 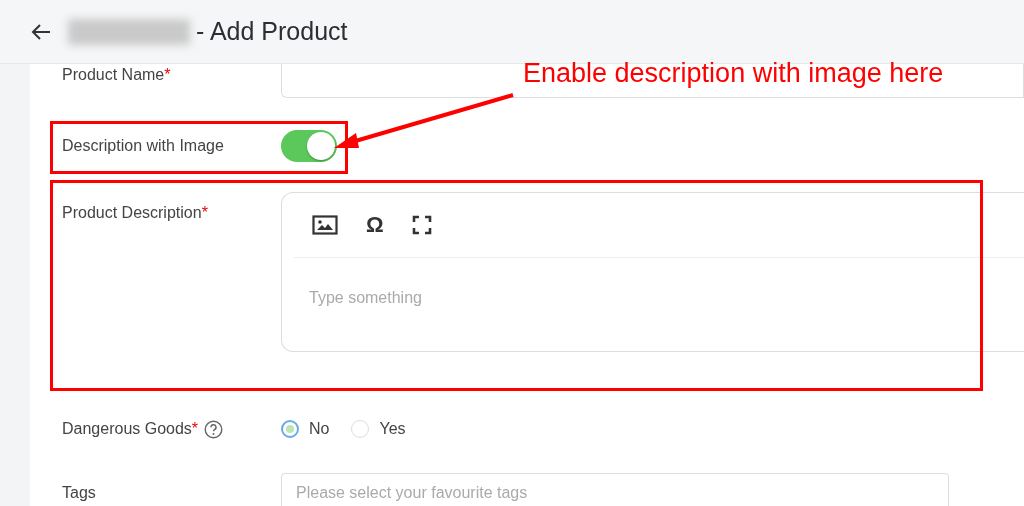 I want to click on field-label: Tags, so click(x=79, y=493).